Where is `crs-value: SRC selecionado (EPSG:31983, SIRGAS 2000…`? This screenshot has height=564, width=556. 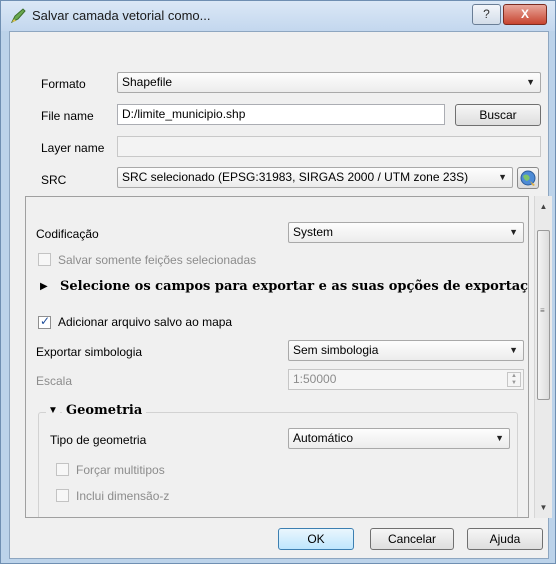 crs-value: SRC selecionado (EPSG:31983, SIRGAS 2000… is located at coordinates (295, 177).